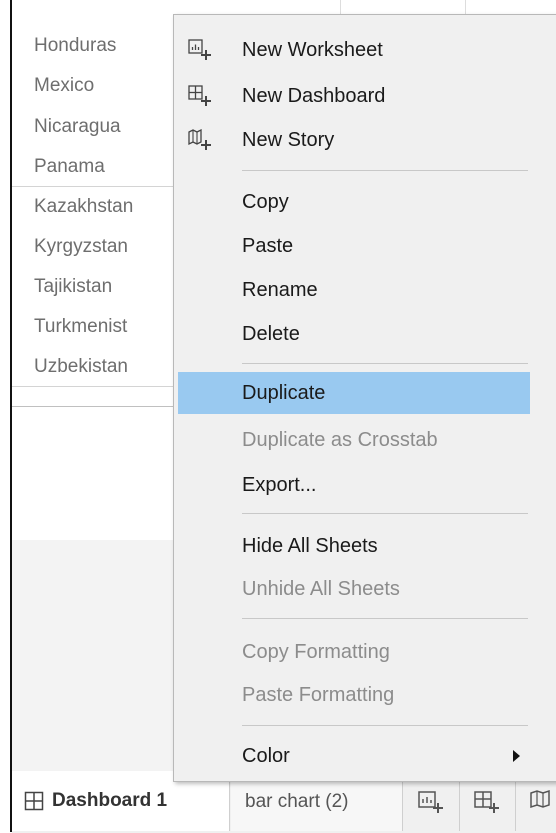 The height and width of the screenshot is (833, 556). Describe the element at coordinates (73, 286) in the screenshot. I see `list-item: Tajikistan` at that location.